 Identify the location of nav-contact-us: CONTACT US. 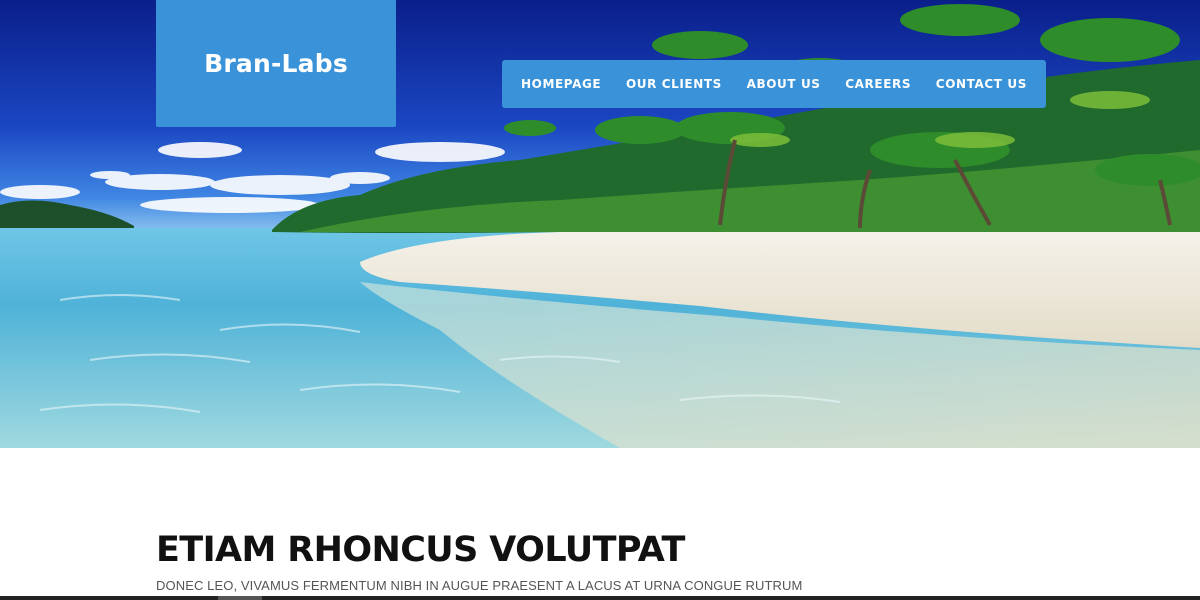
(981, 84).